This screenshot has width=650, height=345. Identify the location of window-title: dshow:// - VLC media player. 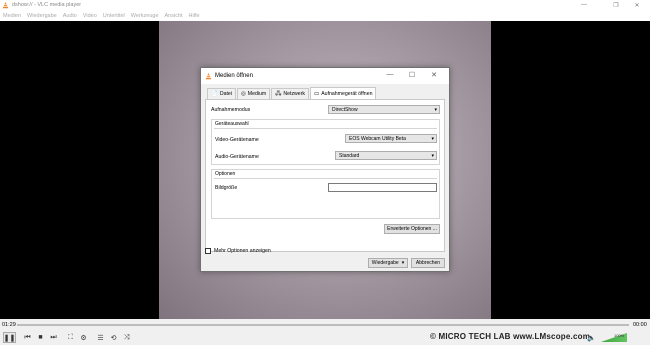
(47, 5).